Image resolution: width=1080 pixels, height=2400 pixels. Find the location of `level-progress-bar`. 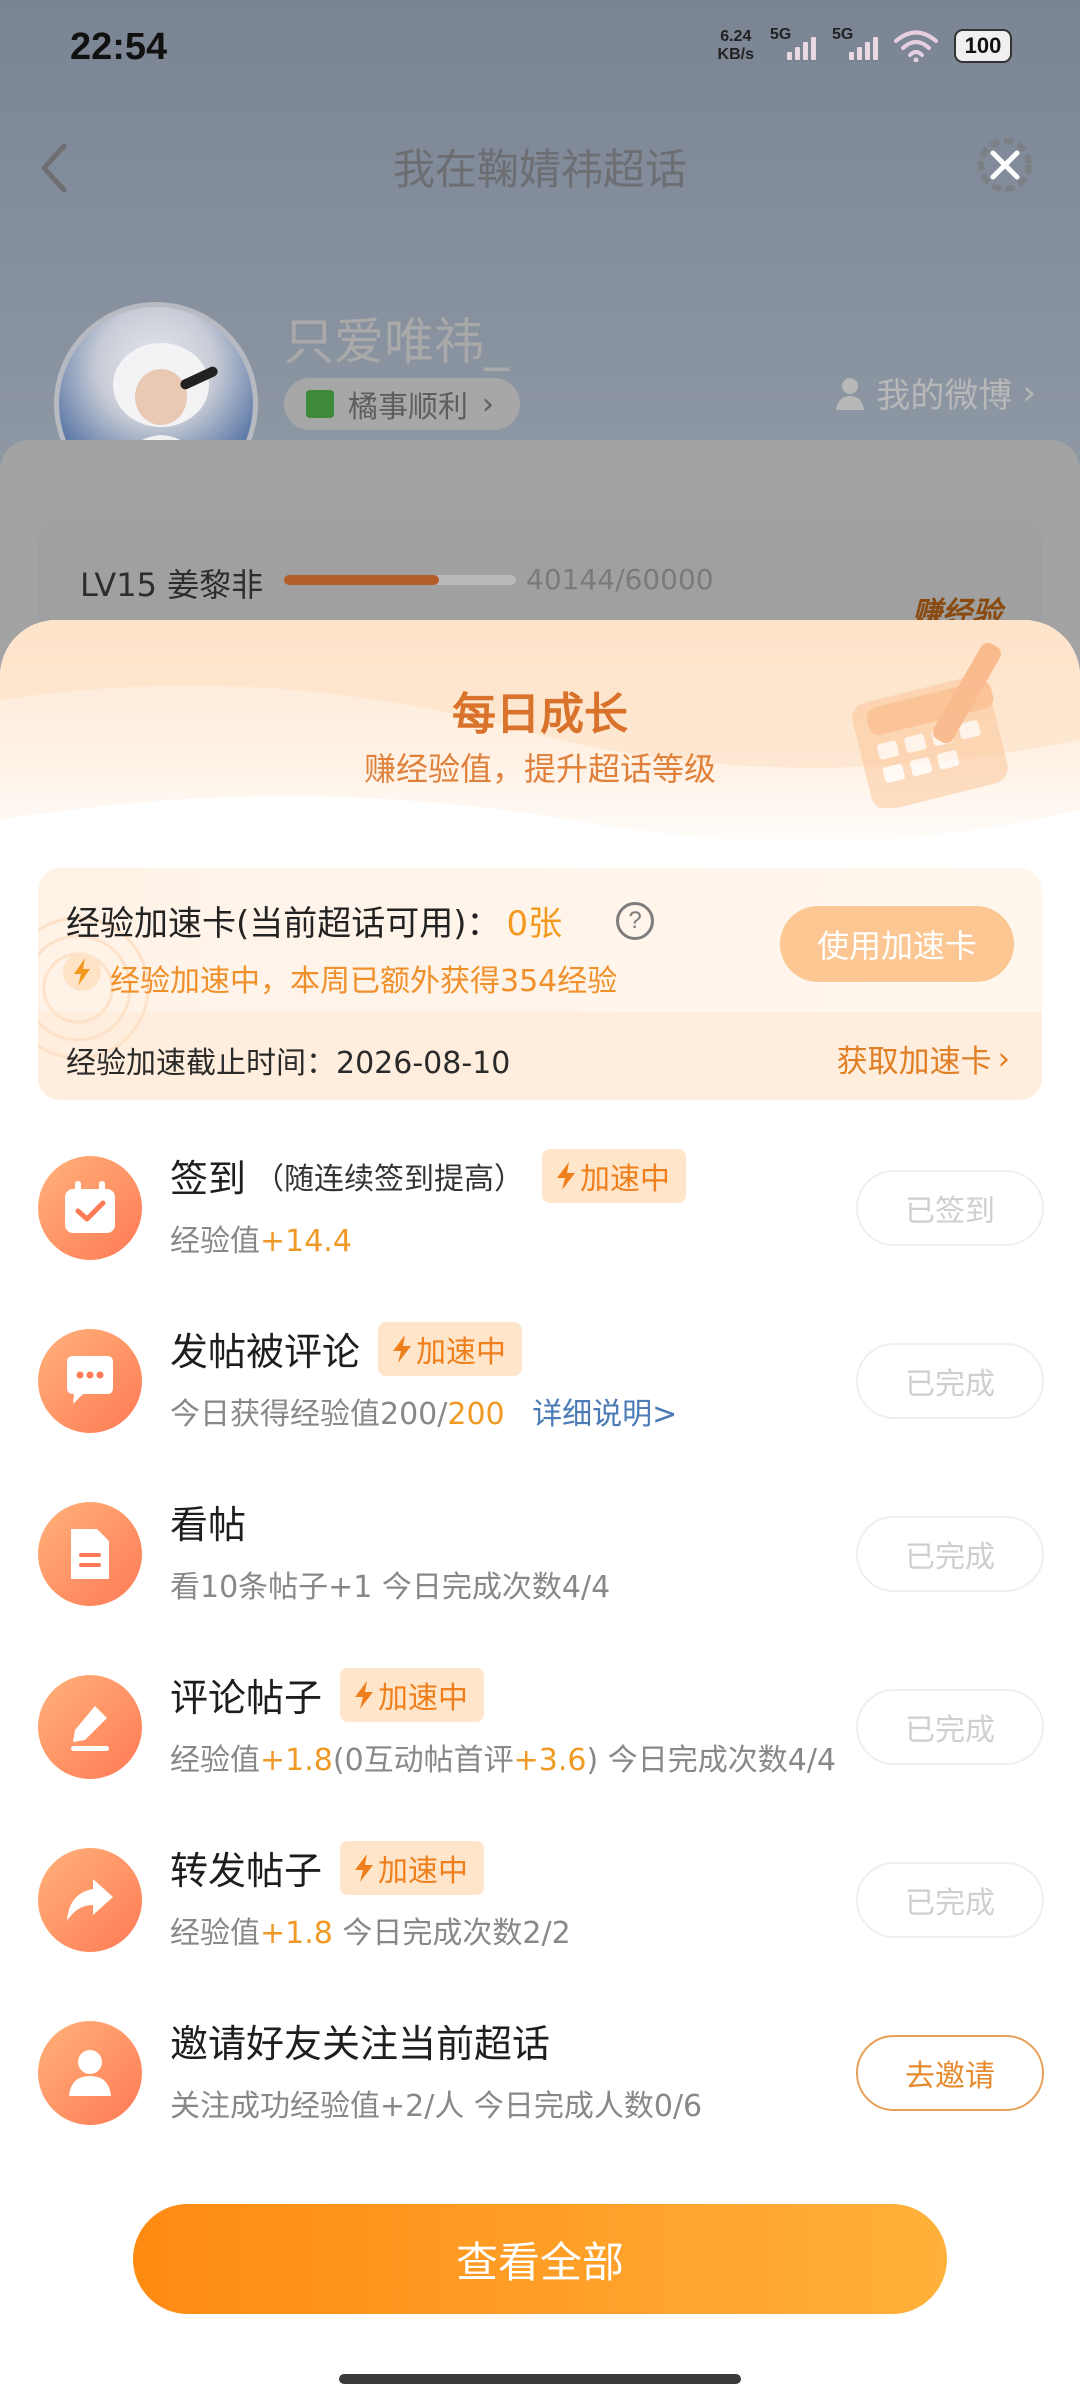

level-progress-bar is located at coordinates (400, 580).